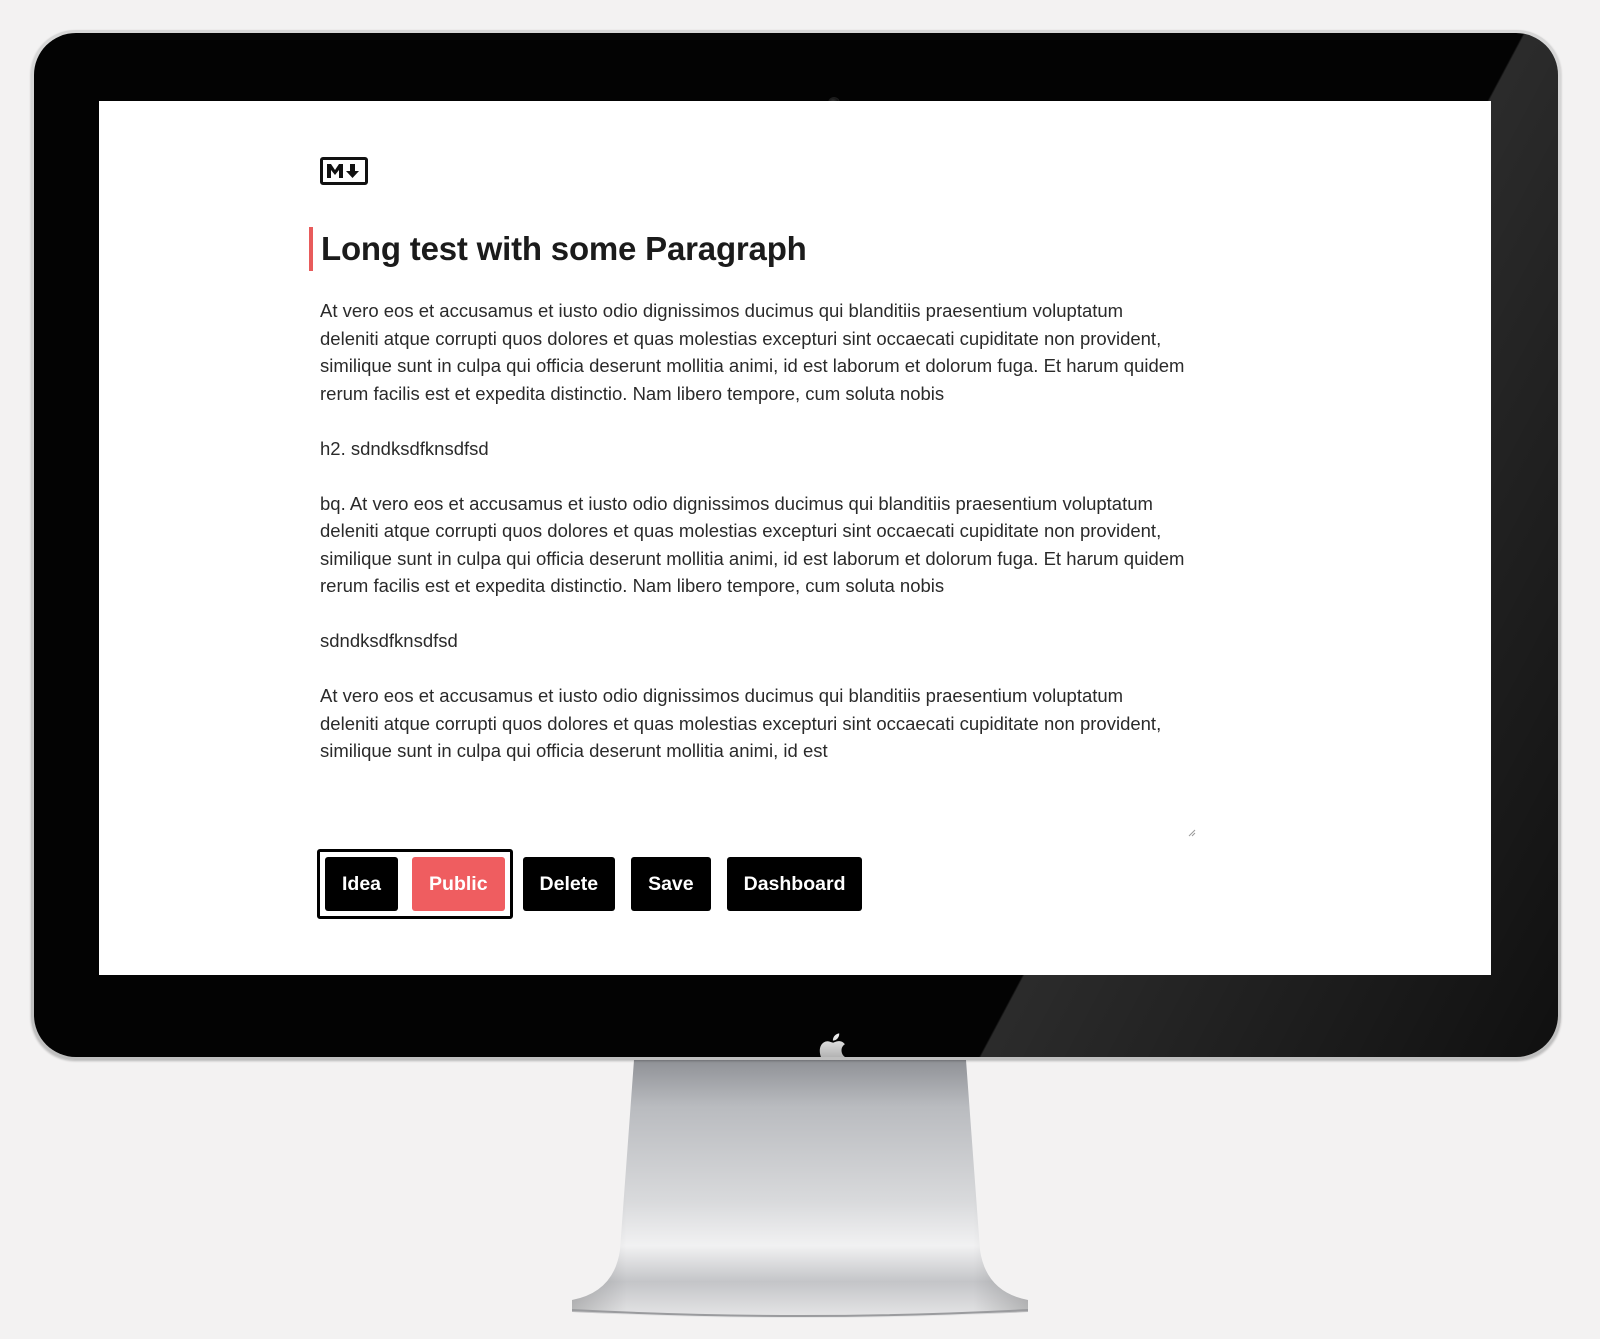  I want to click on visibility-toggle: Idea Public, so click(415, 884).